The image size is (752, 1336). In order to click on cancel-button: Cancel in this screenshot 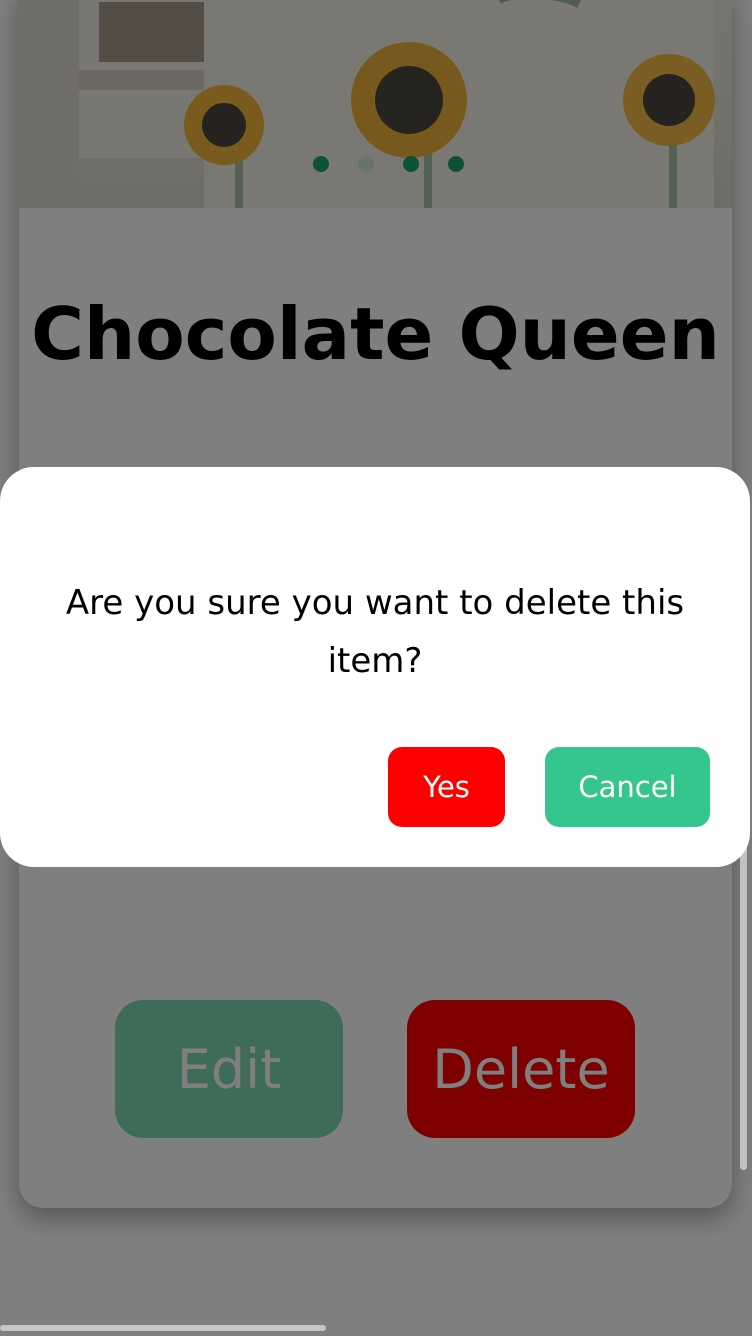, I will do `click(627, 787)`.